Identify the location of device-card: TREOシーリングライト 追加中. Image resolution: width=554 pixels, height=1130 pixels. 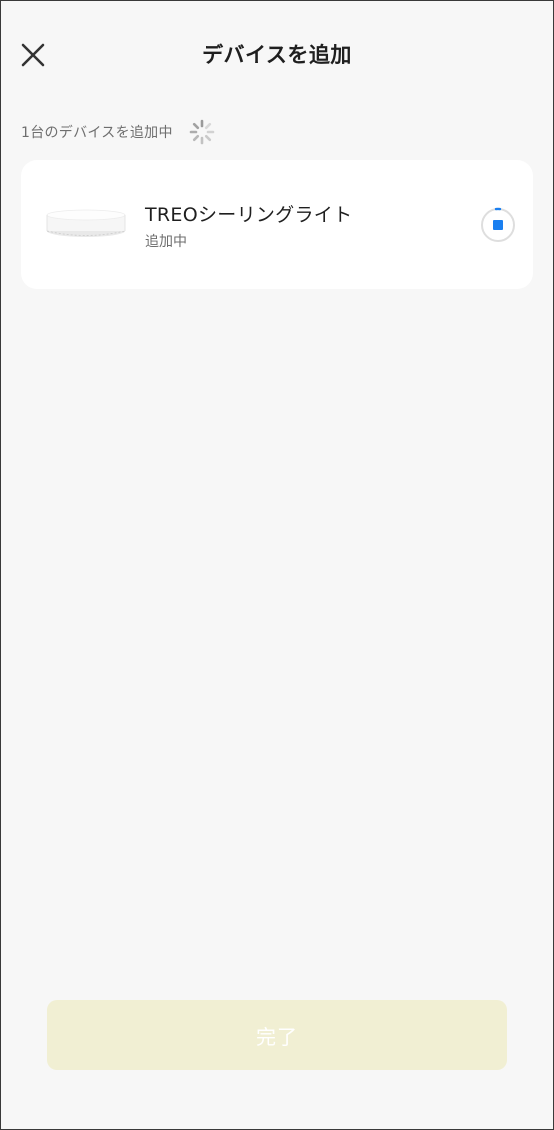
(277, 224).